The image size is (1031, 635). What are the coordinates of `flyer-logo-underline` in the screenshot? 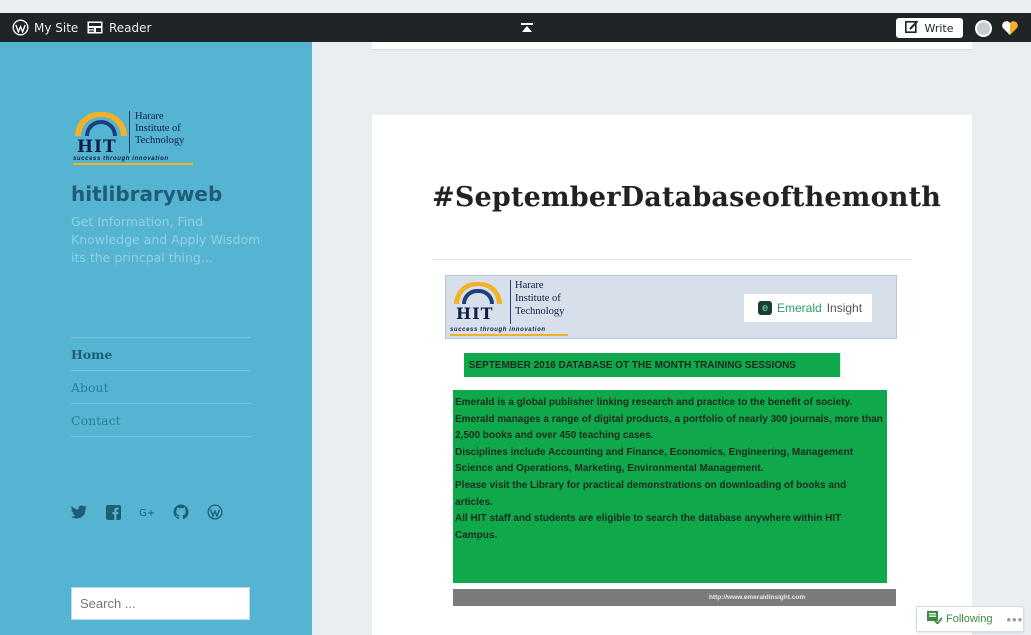 It's located at (509, 335).